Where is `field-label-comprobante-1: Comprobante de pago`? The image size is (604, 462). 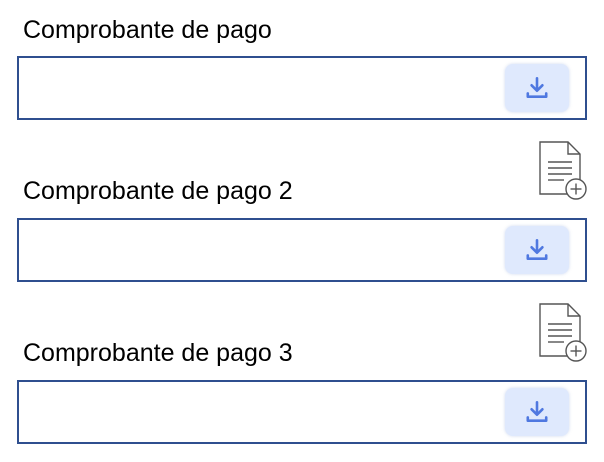 field-label-comprobante-1: Comprobante de pago is located at coordinates (147, 30).